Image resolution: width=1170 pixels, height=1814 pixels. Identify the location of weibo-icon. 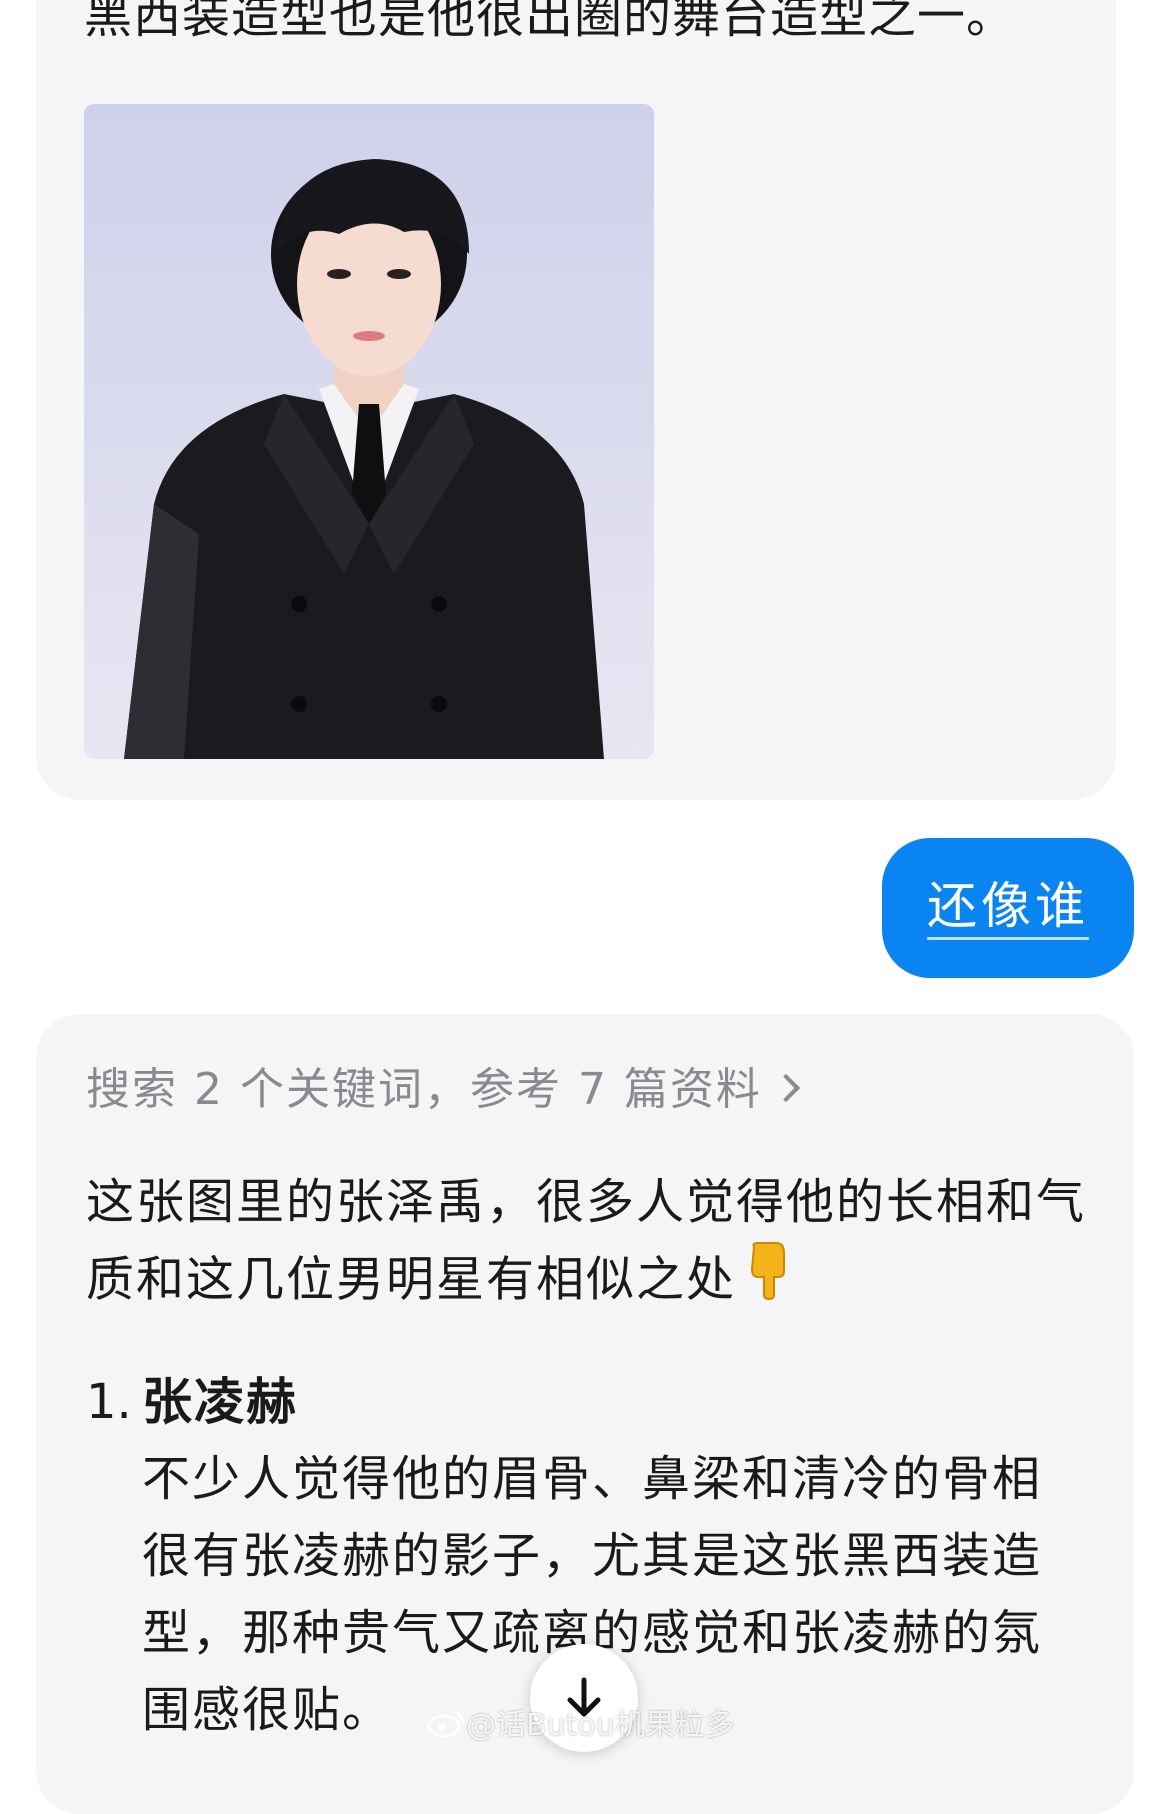
(445, 1724).